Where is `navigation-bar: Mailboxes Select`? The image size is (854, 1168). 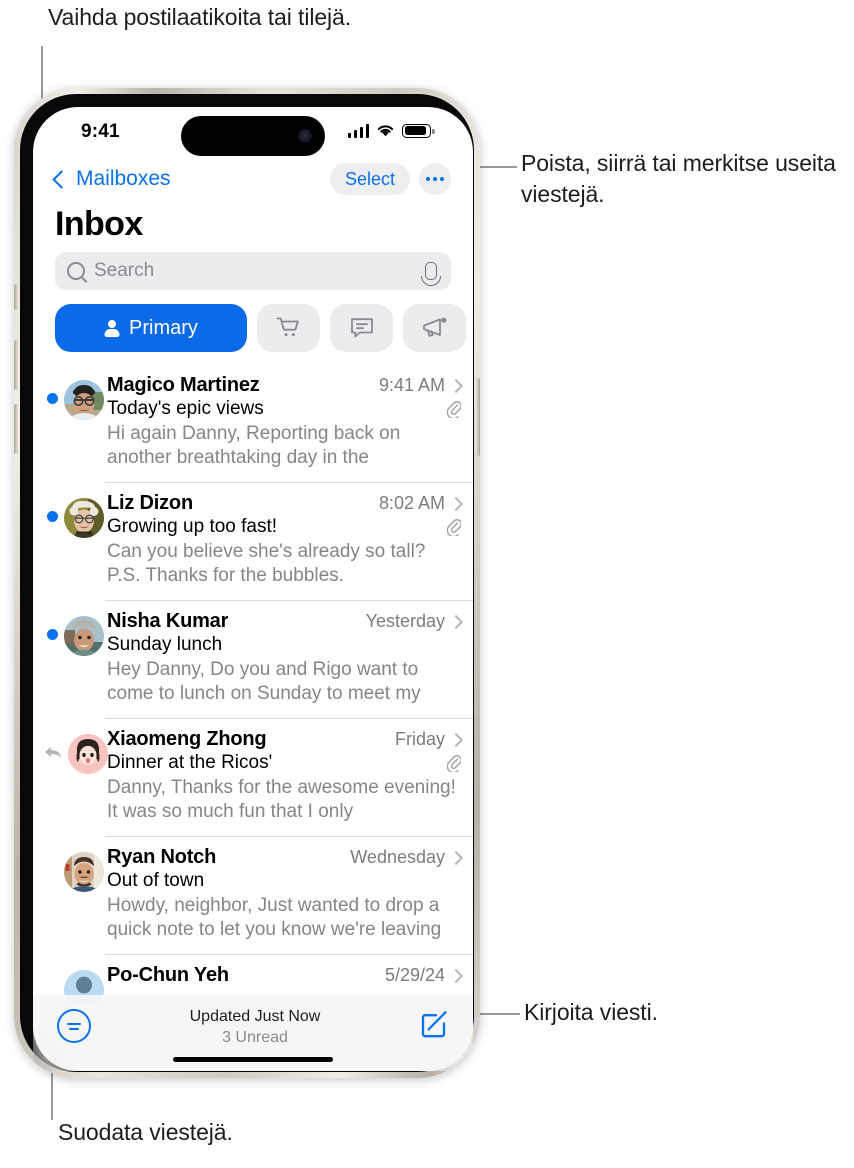 navigation-bar: Mailboxes Select is located at coordinates (253, 179).